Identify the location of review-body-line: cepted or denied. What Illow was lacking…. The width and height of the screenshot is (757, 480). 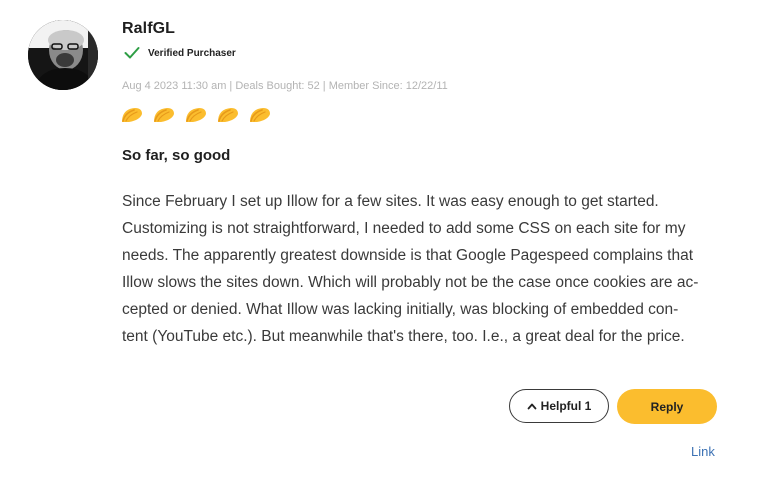
(400, 309).